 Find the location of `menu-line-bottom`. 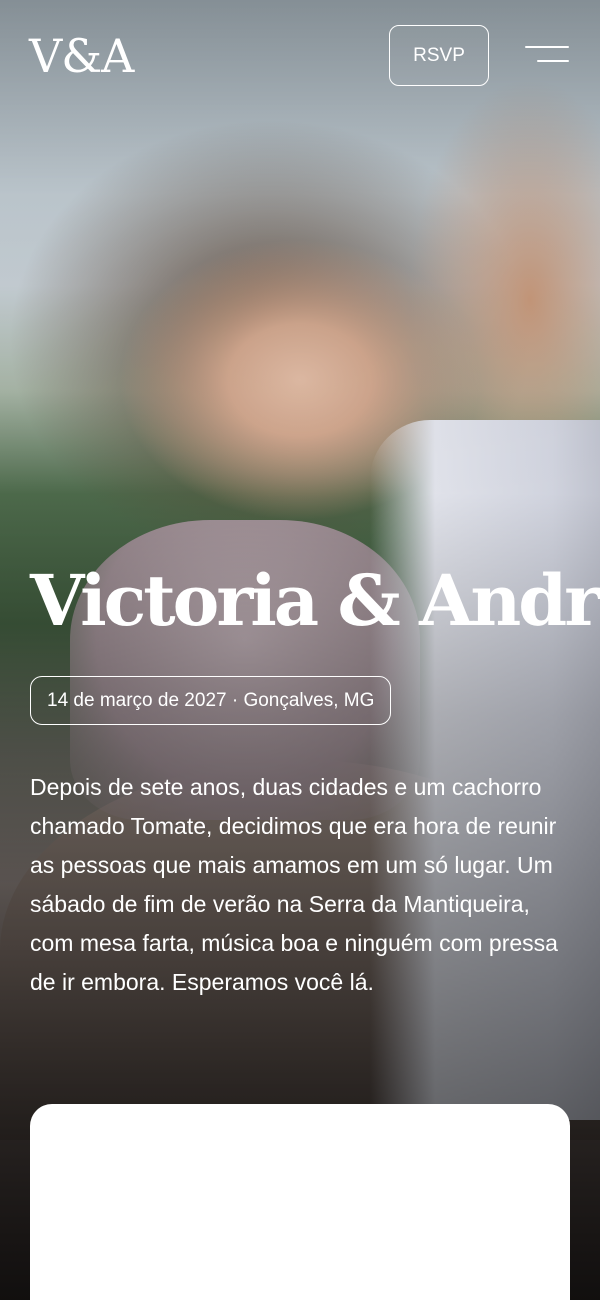

menu-line-bottom is located at coordinates (553, 61).